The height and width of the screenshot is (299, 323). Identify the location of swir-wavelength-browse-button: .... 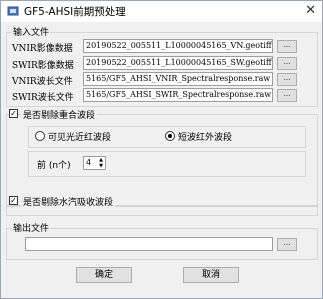
(287, 95).